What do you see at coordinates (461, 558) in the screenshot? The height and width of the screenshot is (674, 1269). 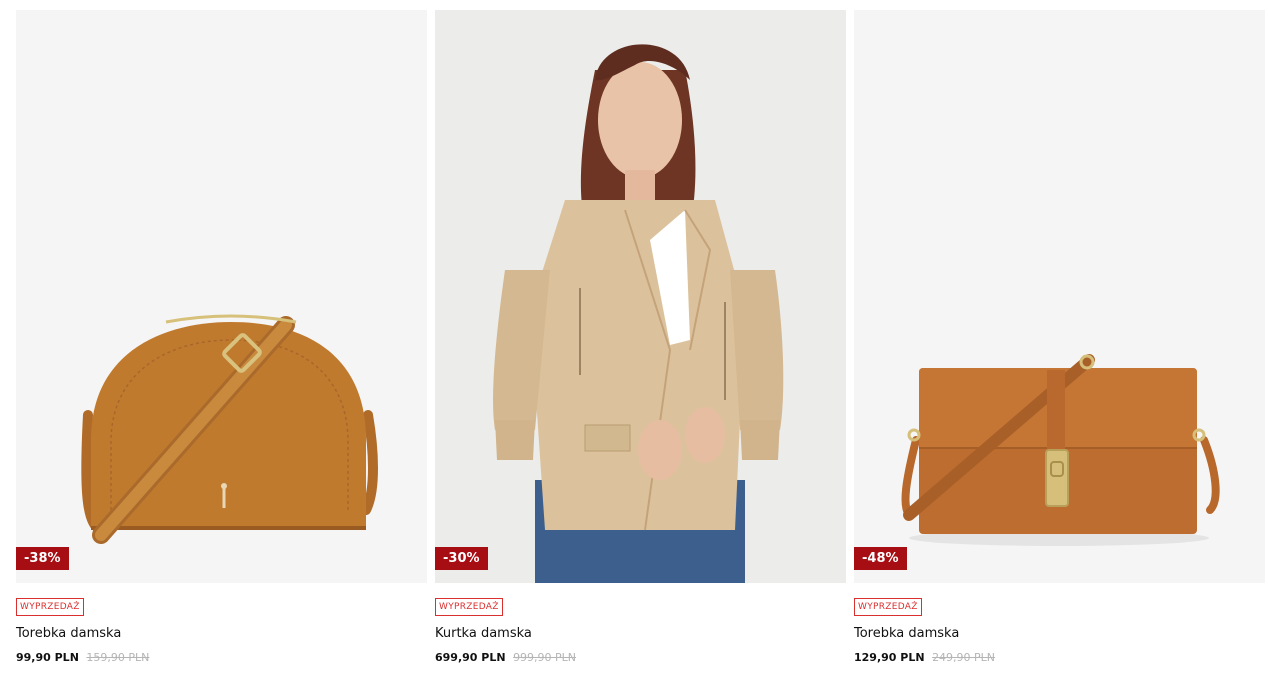 I see `discount-badge: -30%` at bounding box center [461, 558].